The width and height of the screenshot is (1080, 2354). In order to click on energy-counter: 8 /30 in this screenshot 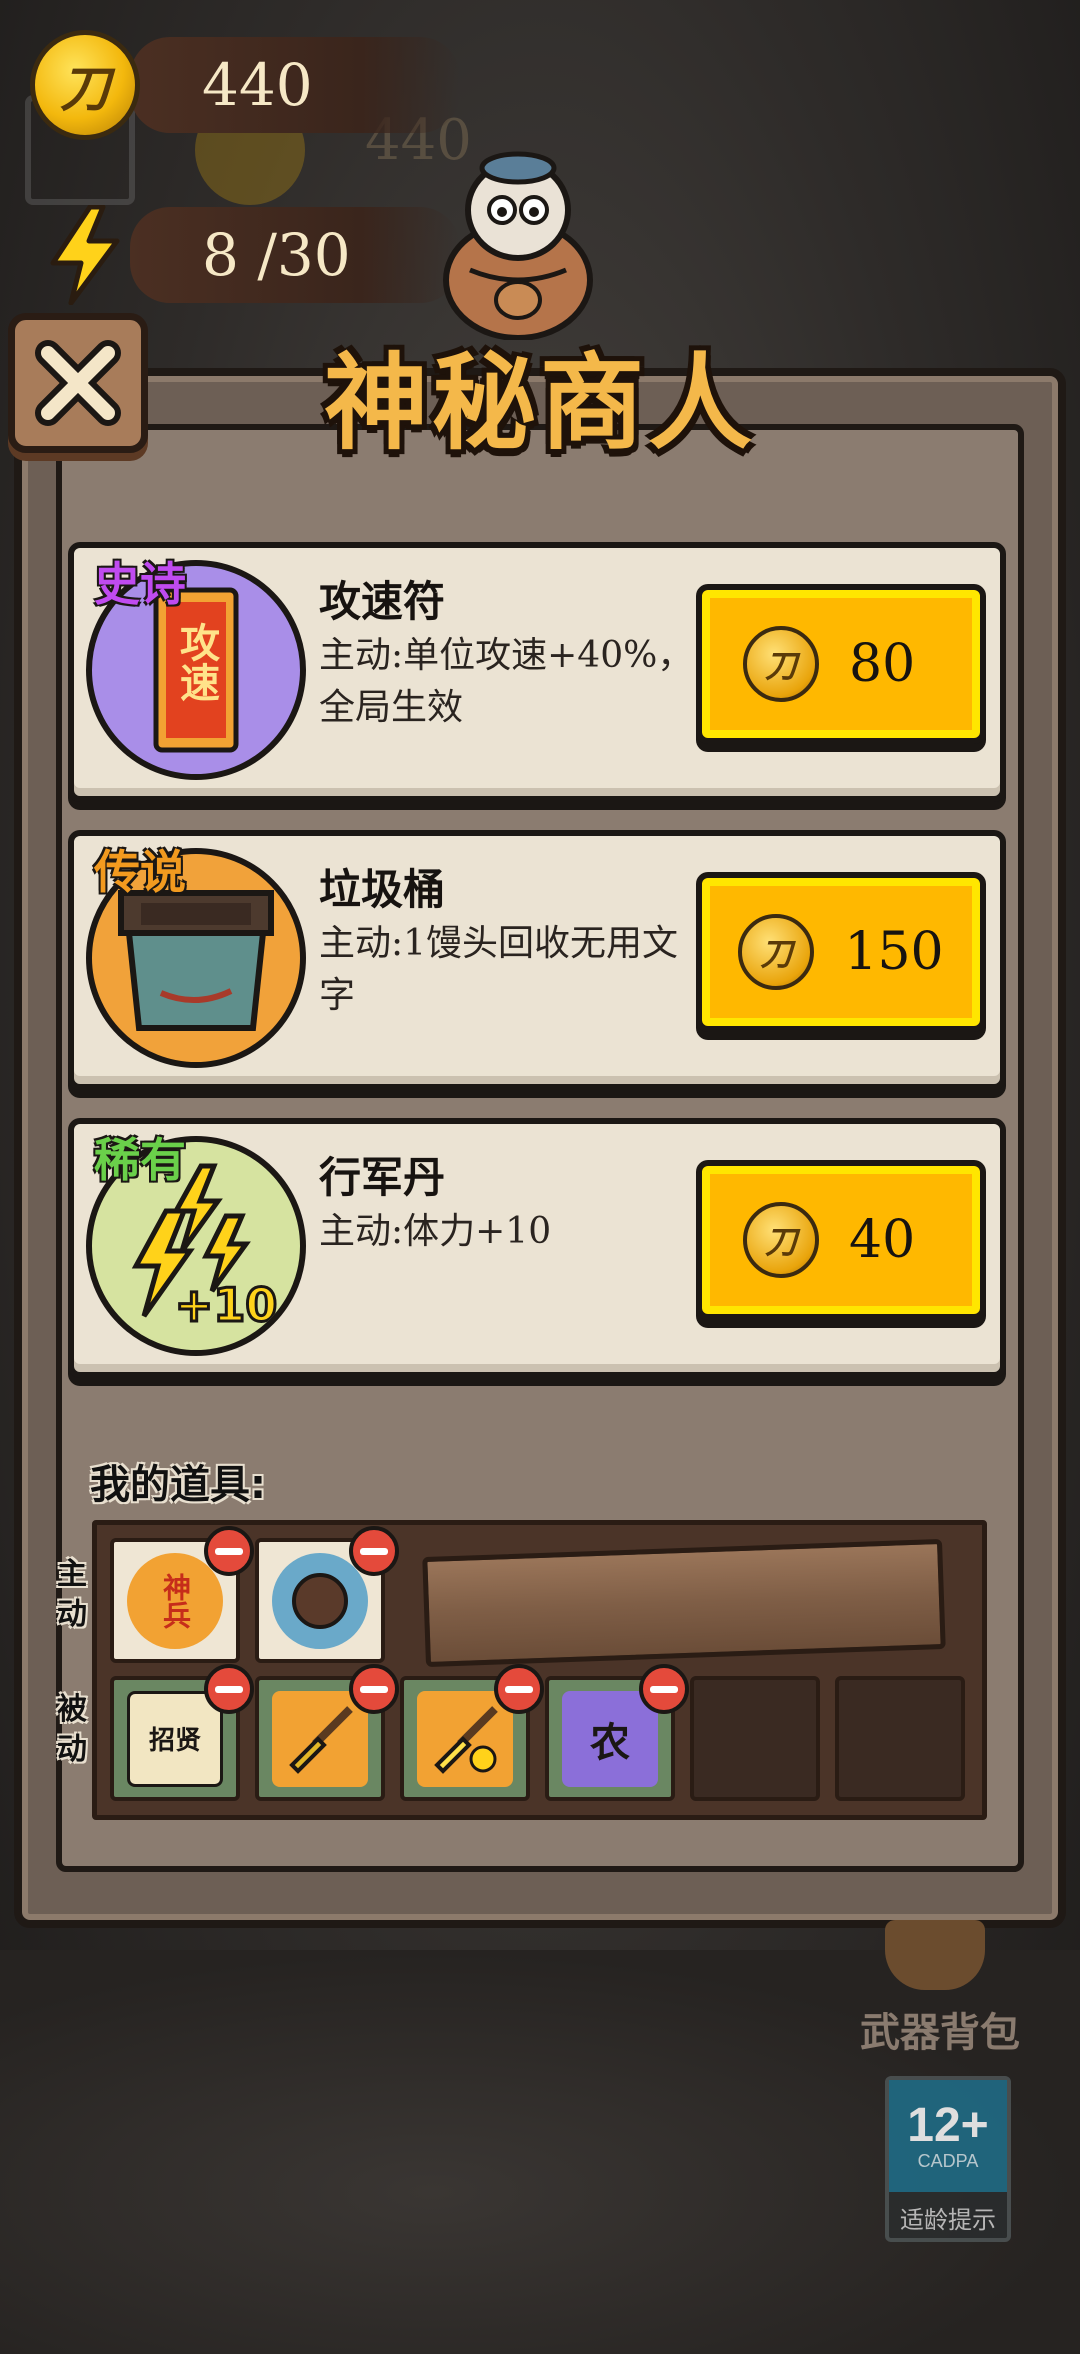, I will do `click(245, 255)`.